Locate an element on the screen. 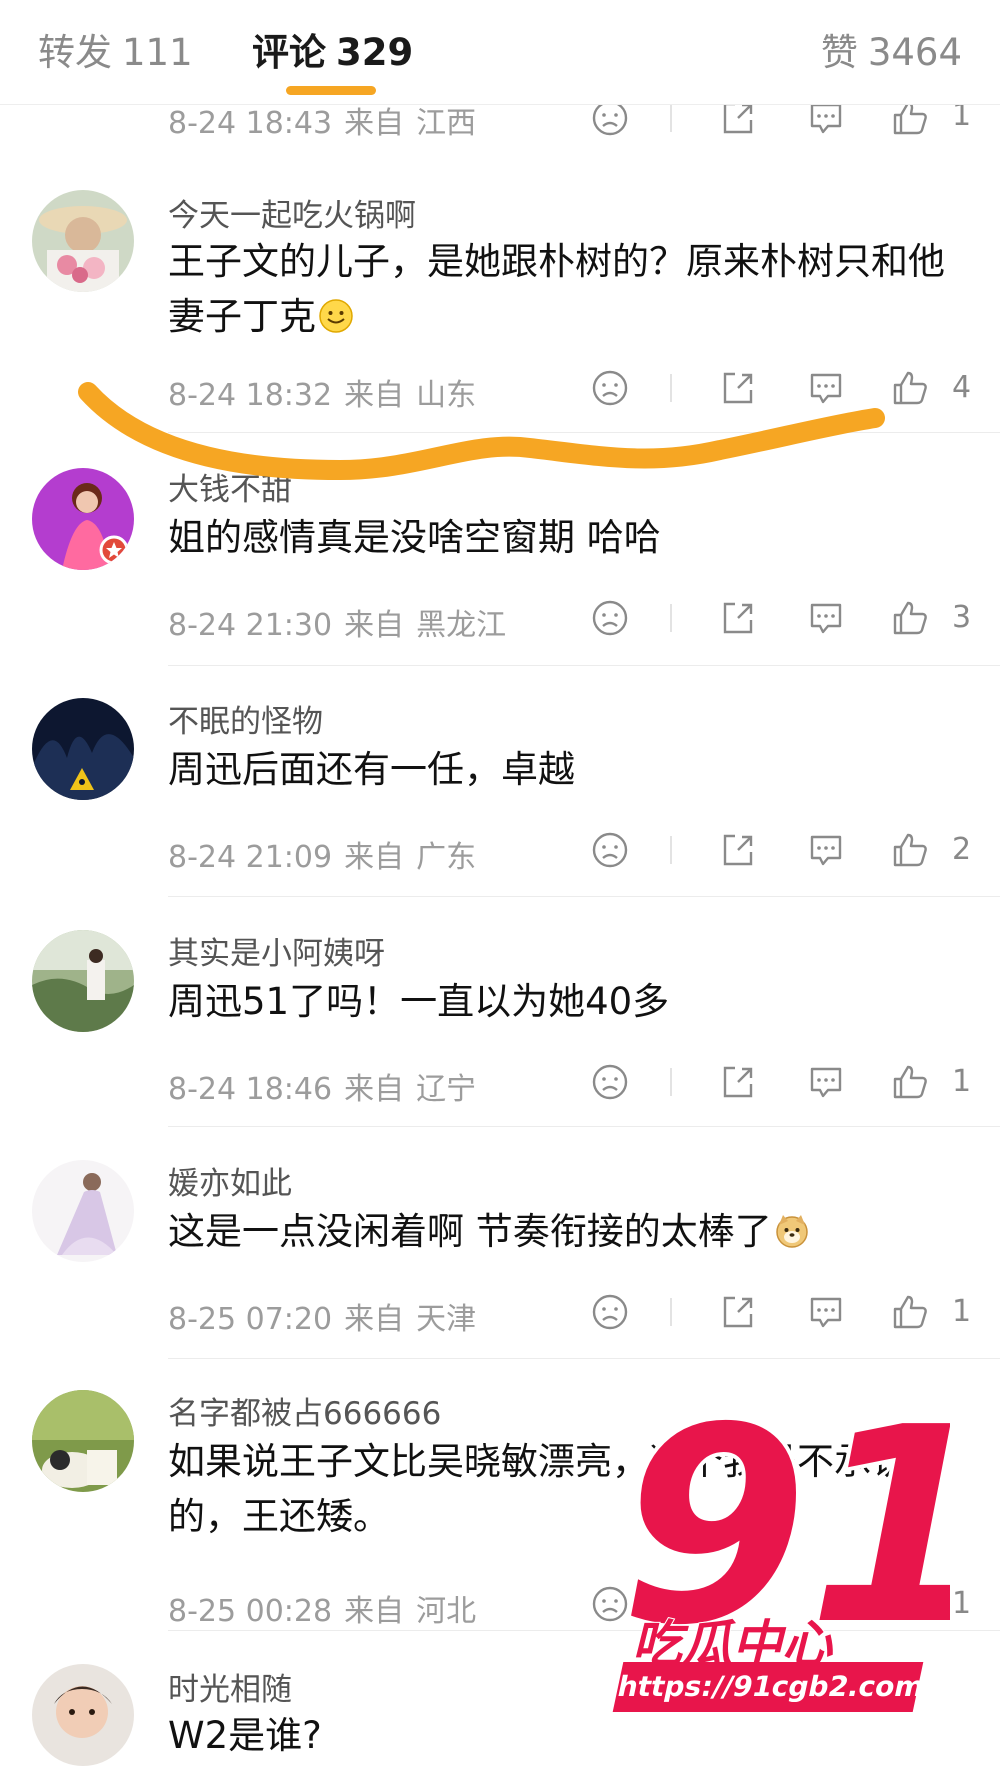 This screenshot has width=1000, height=1766. comment-text: 周迅51了吗！一直以为她40多 is located at coordinates (563, 1001).